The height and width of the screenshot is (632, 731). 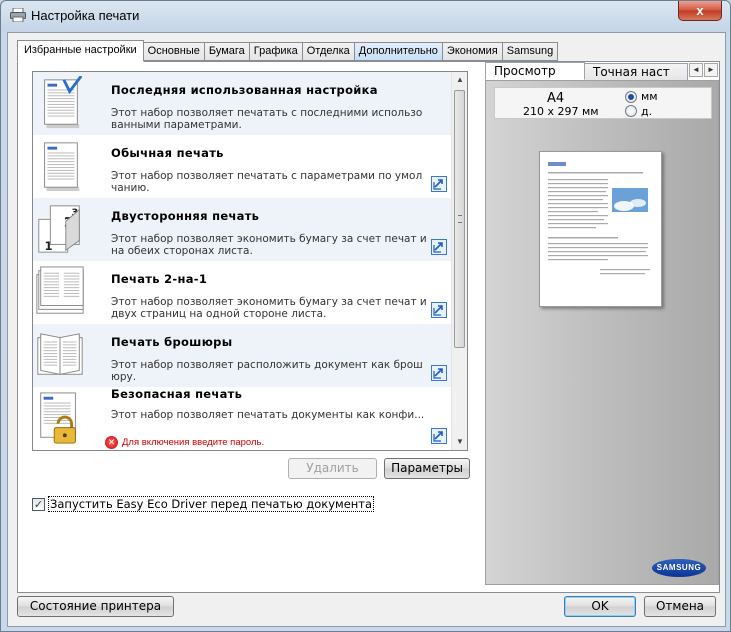 I want to click on warning-message: ✕ Для включения введите пароль., so click(x=184, y=442).